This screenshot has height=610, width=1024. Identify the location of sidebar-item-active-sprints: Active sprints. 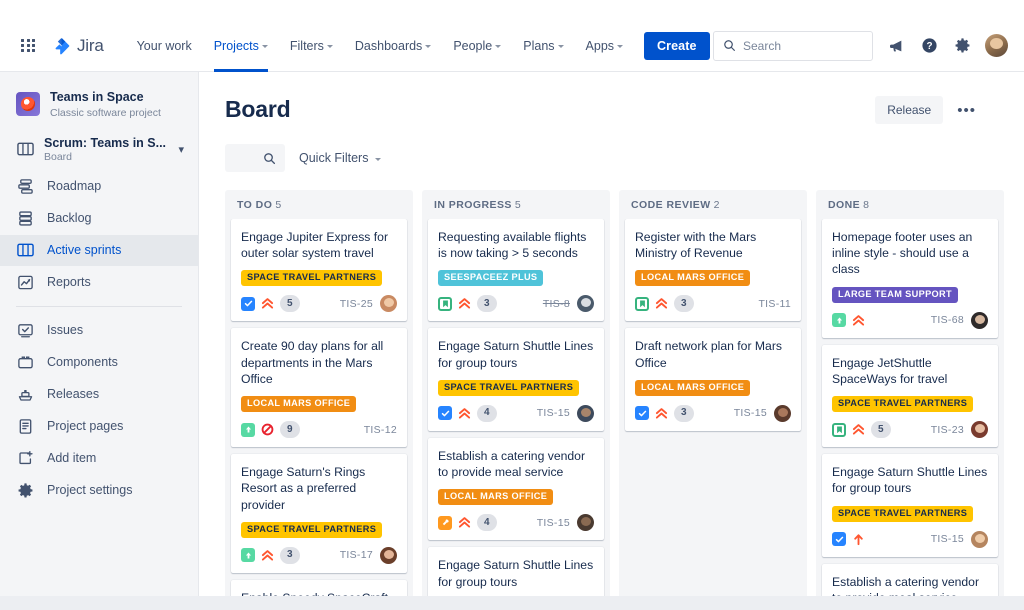
(99, 250).